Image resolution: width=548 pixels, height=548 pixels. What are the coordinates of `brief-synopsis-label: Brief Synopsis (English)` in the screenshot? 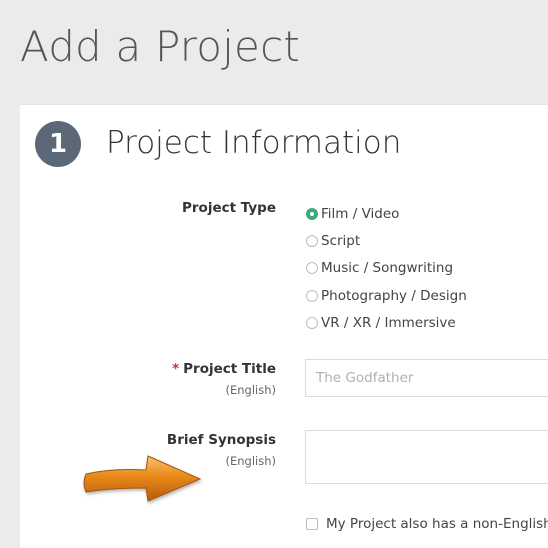 It's located at (221, 450).